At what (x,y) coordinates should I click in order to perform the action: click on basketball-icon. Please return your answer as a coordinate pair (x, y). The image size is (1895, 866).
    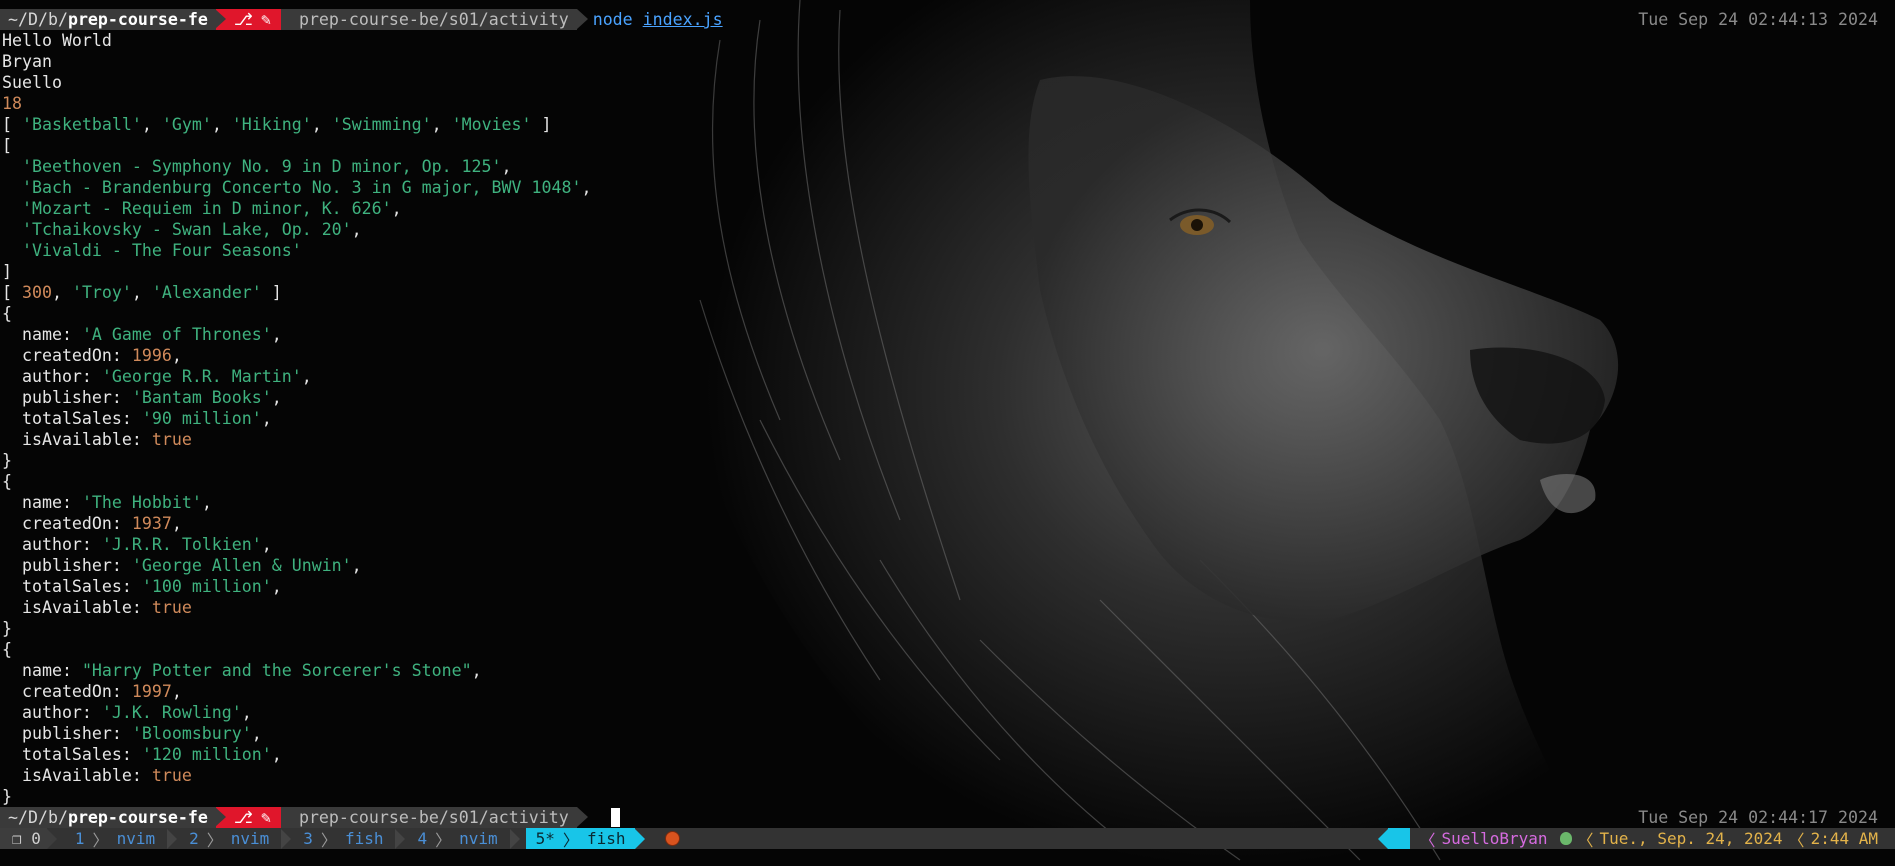
    Looking at the image, I should click on (673, 838).